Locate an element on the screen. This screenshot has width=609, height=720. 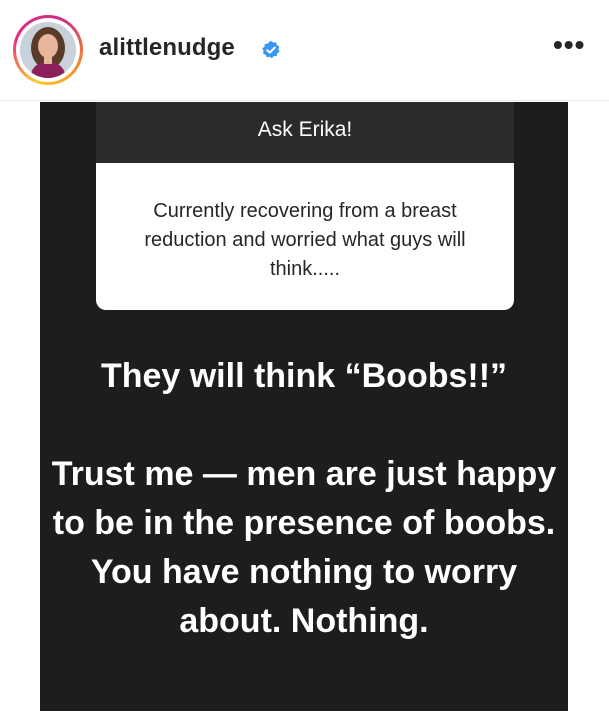
verified-badge-icon is located at coordinates (271, 49).